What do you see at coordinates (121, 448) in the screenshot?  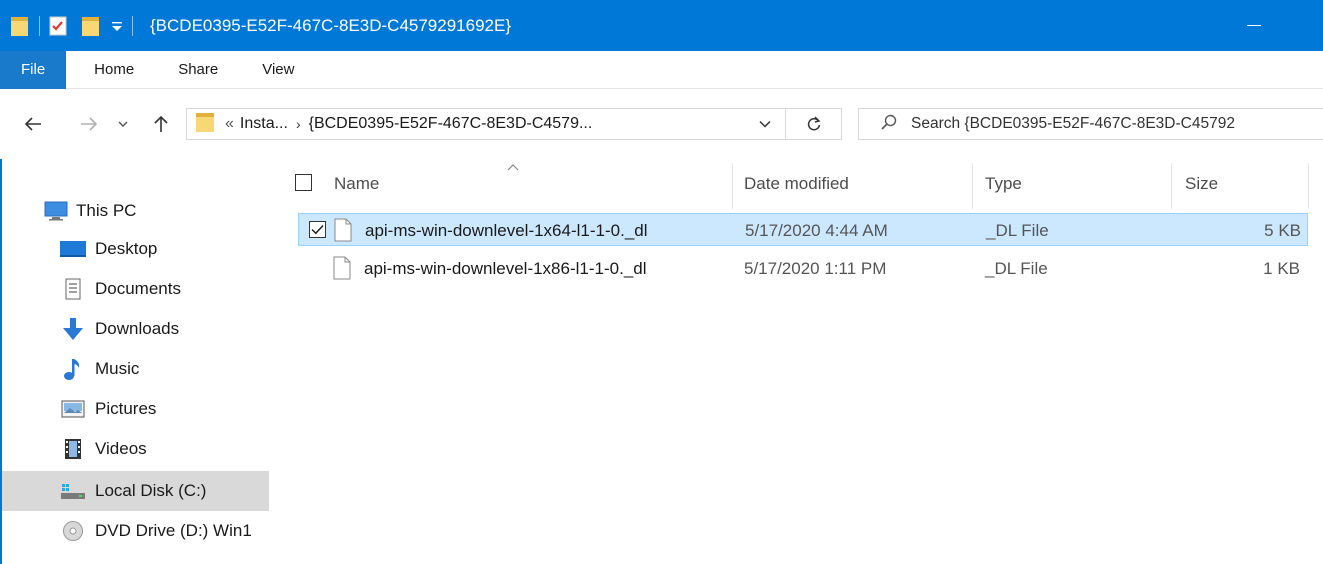 I see `sidebar-item-label: Videos` at bounding box center [121, 448].